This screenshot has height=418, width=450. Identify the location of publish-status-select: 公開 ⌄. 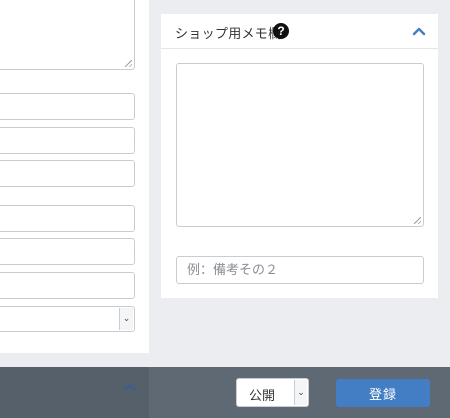
(272, 392).